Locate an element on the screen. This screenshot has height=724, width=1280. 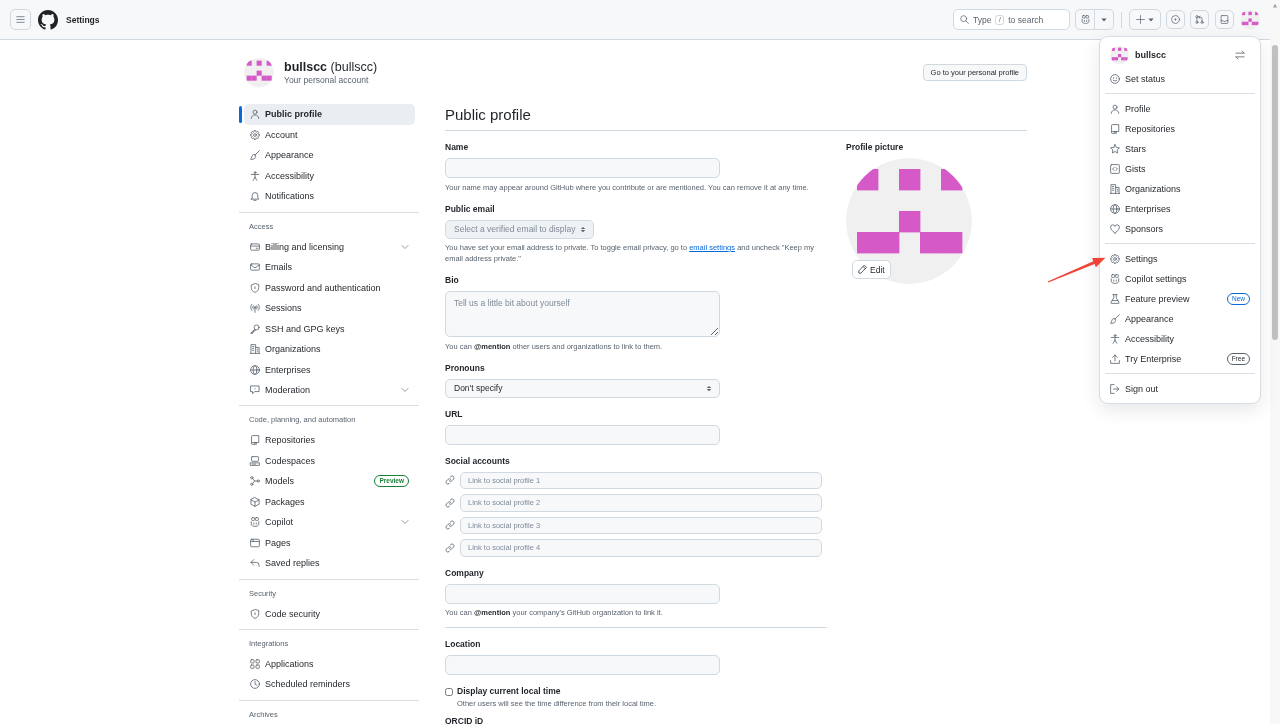
branch-arrows-icon is located at coordinates (1199, 19).